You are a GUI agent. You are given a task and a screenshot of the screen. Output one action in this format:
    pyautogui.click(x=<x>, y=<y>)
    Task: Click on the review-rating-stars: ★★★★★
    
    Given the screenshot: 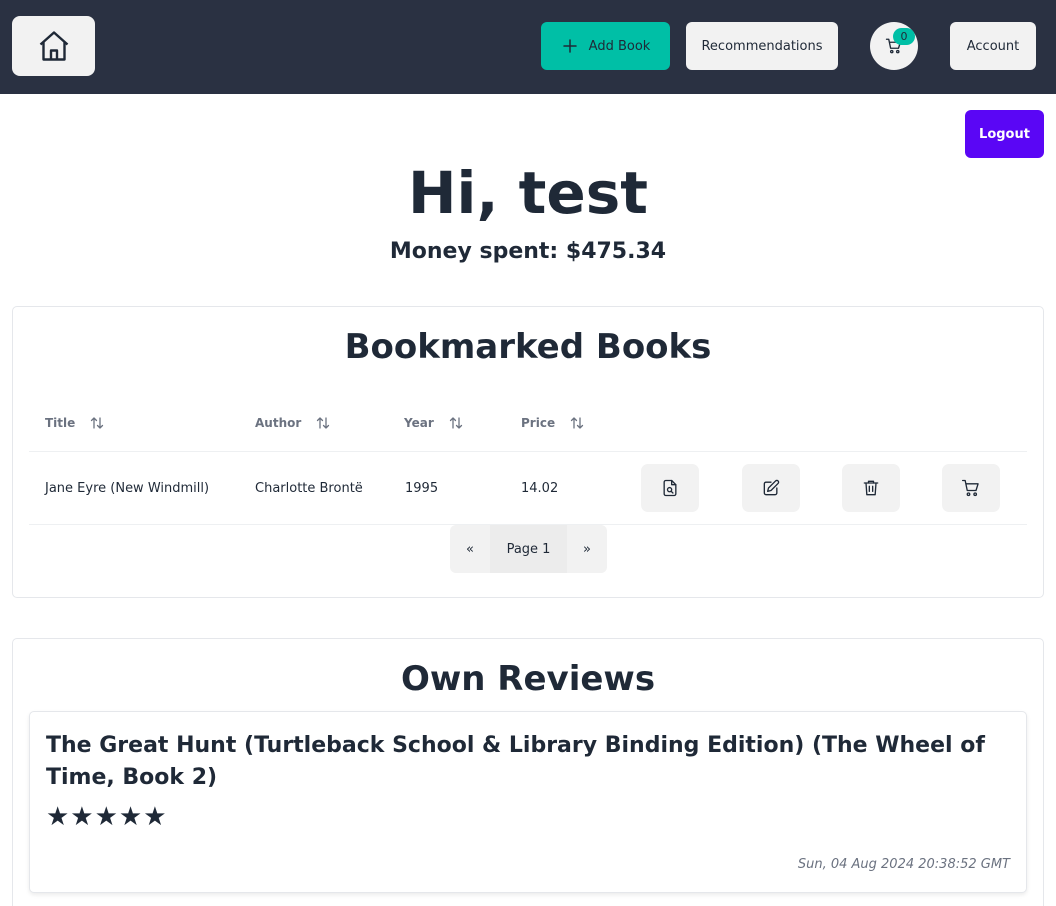 What is the action you would take?
    pyautogui.click(x=107, y=817)
    